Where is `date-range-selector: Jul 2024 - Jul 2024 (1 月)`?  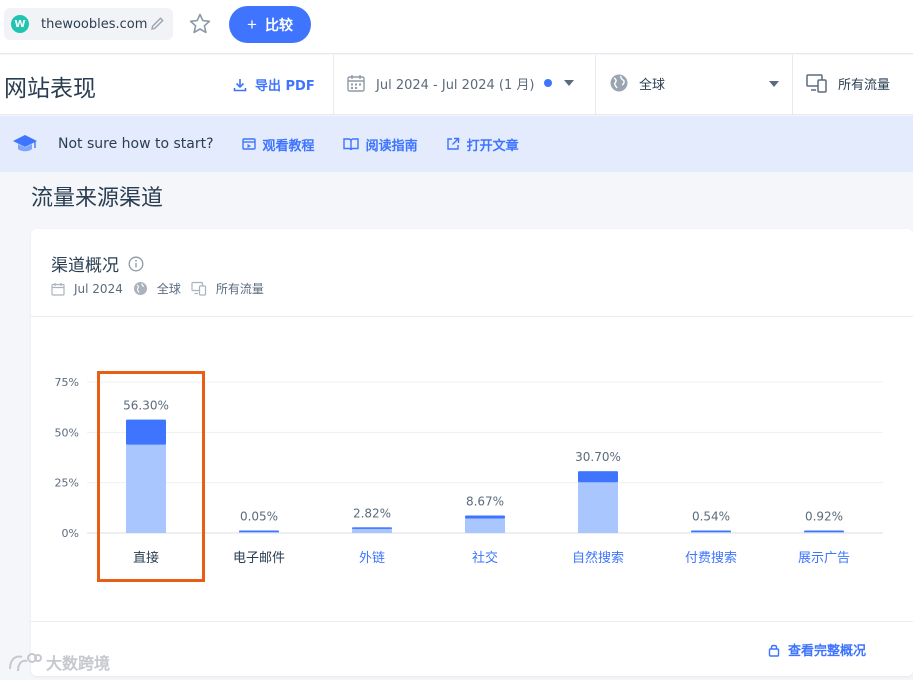 date-range-selector: Jul 2024 - Jul 2024 (1 月) is located at coordinates (460, 83).